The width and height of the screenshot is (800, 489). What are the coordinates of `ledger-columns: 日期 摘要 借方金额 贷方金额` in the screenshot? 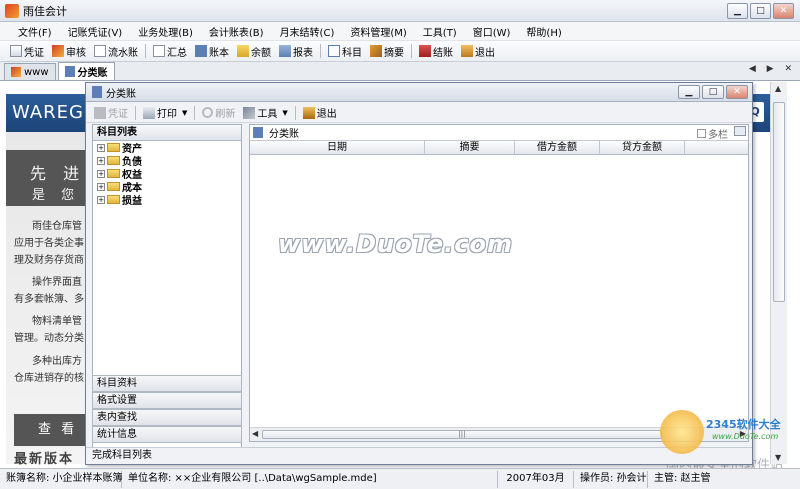 It's located at (499, 147).